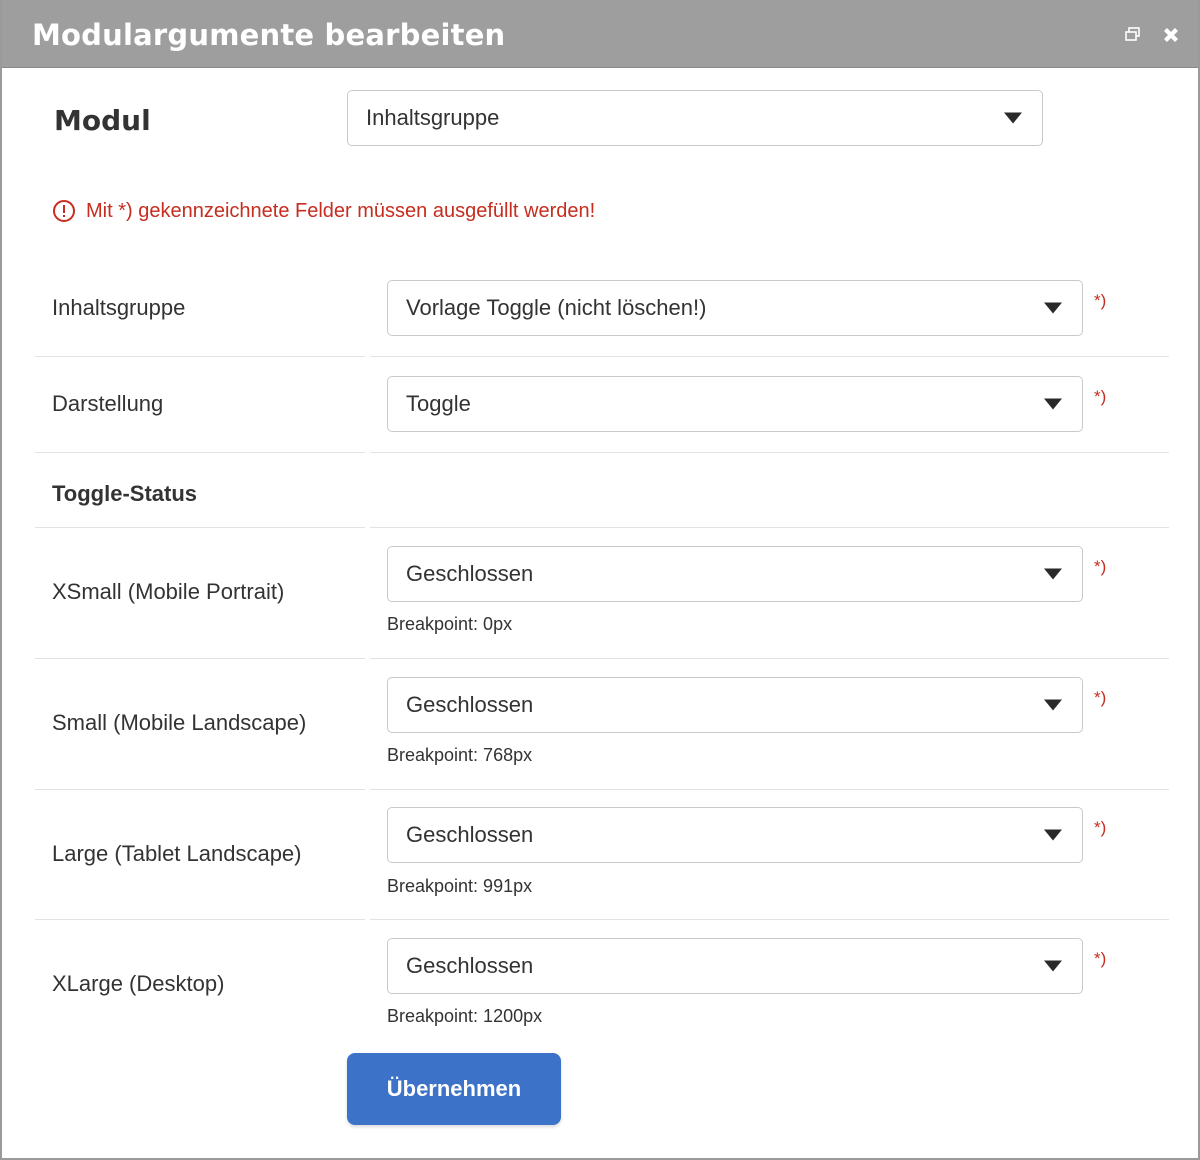  What do you see at coordinates (735, 966) in the screenshot?
I see `xlarge-toggle-select: Geschlossen` at bounding box center [735, 966].